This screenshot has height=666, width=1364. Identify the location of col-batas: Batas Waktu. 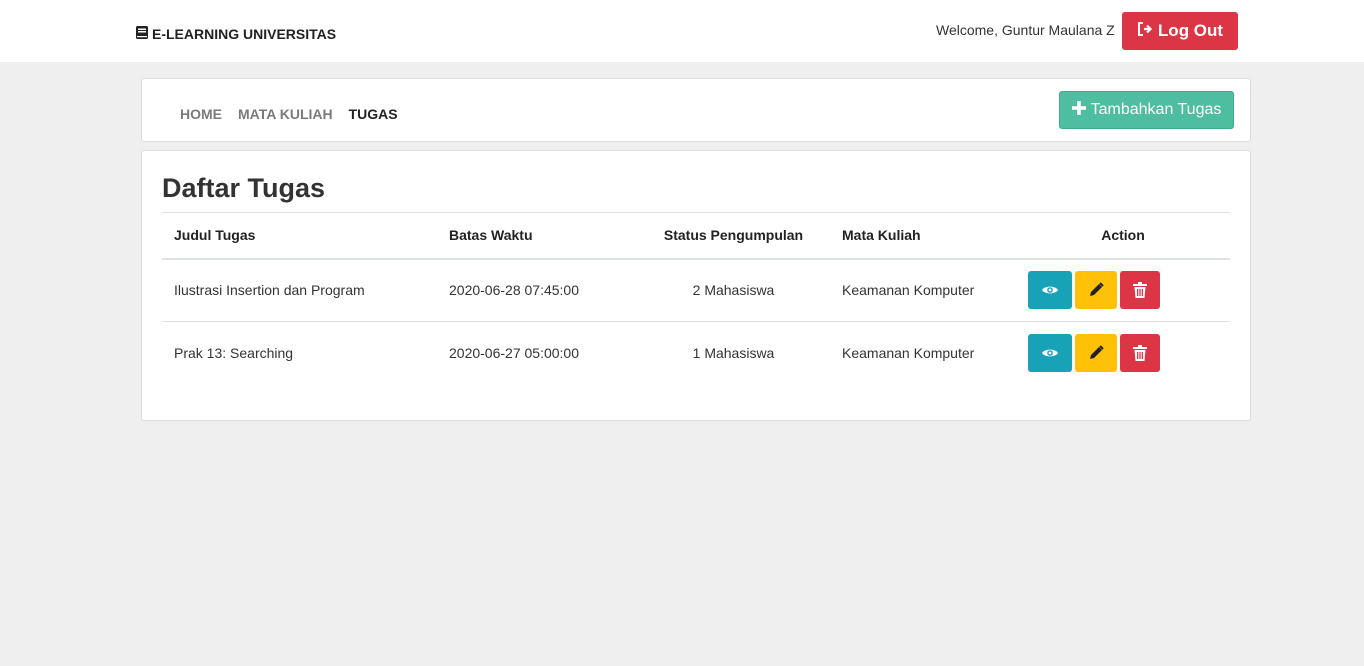
(537, 236).